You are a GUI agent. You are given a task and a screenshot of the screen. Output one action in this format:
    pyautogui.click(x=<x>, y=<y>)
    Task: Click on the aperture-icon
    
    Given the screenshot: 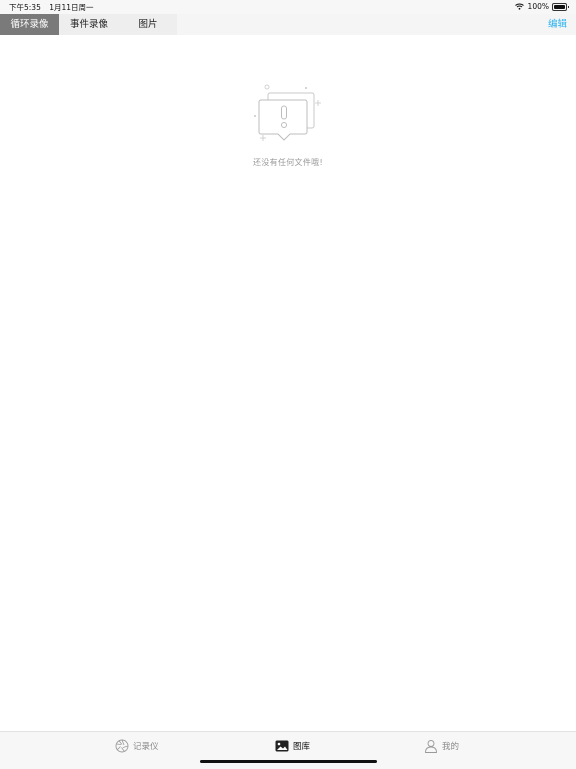 What is the action you would take?
    pyautogui.click(x=122, y=746)
    